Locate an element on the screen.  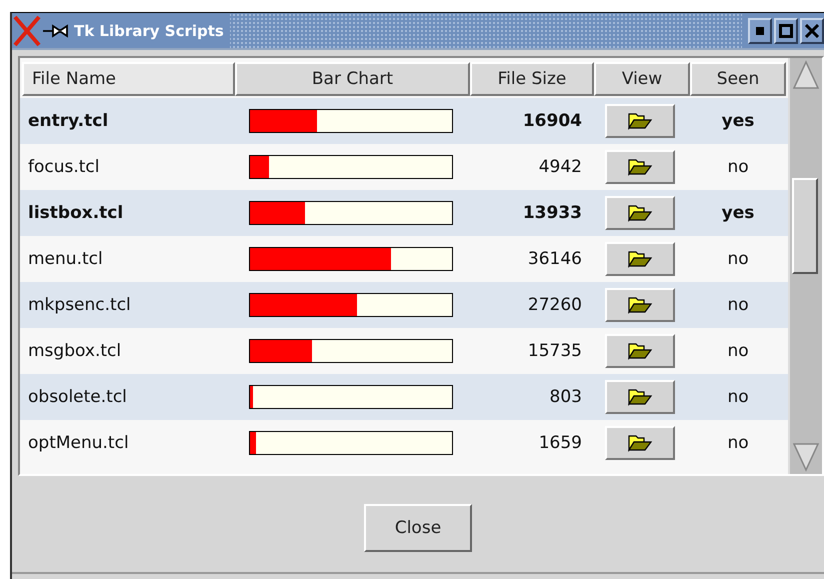
file-name: mkpsenc.tcl is located at coordinates (79, 305).